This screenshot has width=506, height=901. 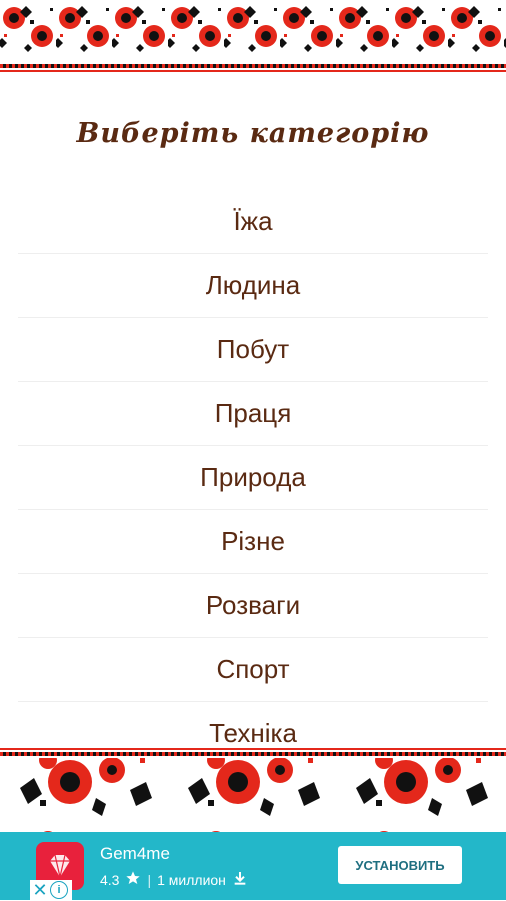 I want to click on ad-banner: Gem4me 4.3 | 1 миллион УСТАНОВИТЬ, so click(x=253, y=866).